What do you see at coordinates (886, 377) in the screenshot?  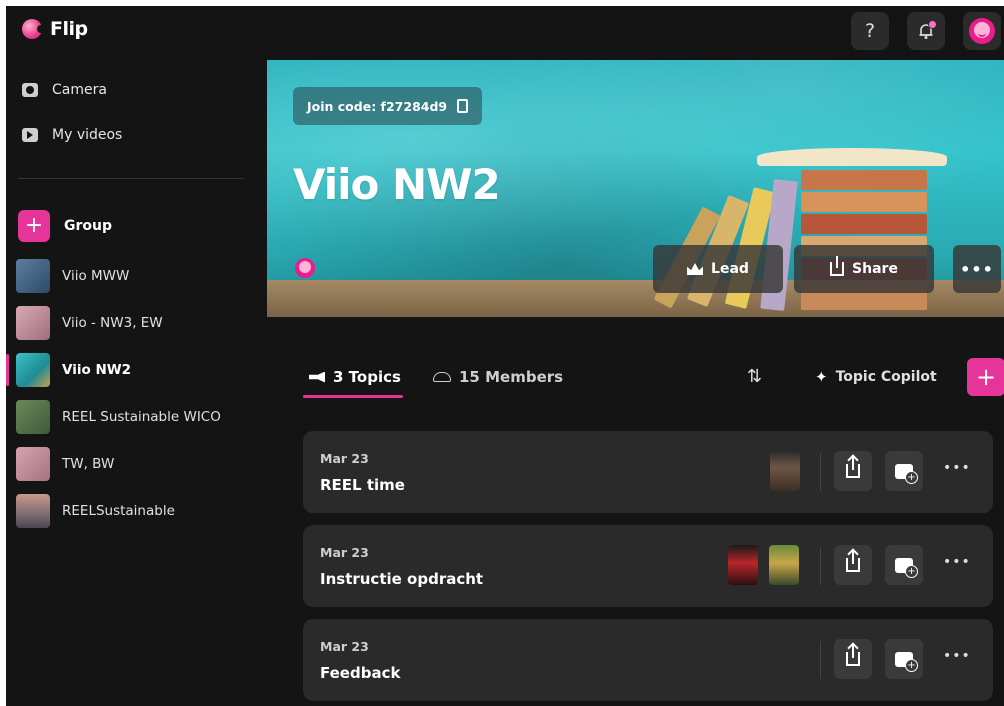 I see `topic-copilot-label: Topic Copilot` at bounding box center [886, 377].